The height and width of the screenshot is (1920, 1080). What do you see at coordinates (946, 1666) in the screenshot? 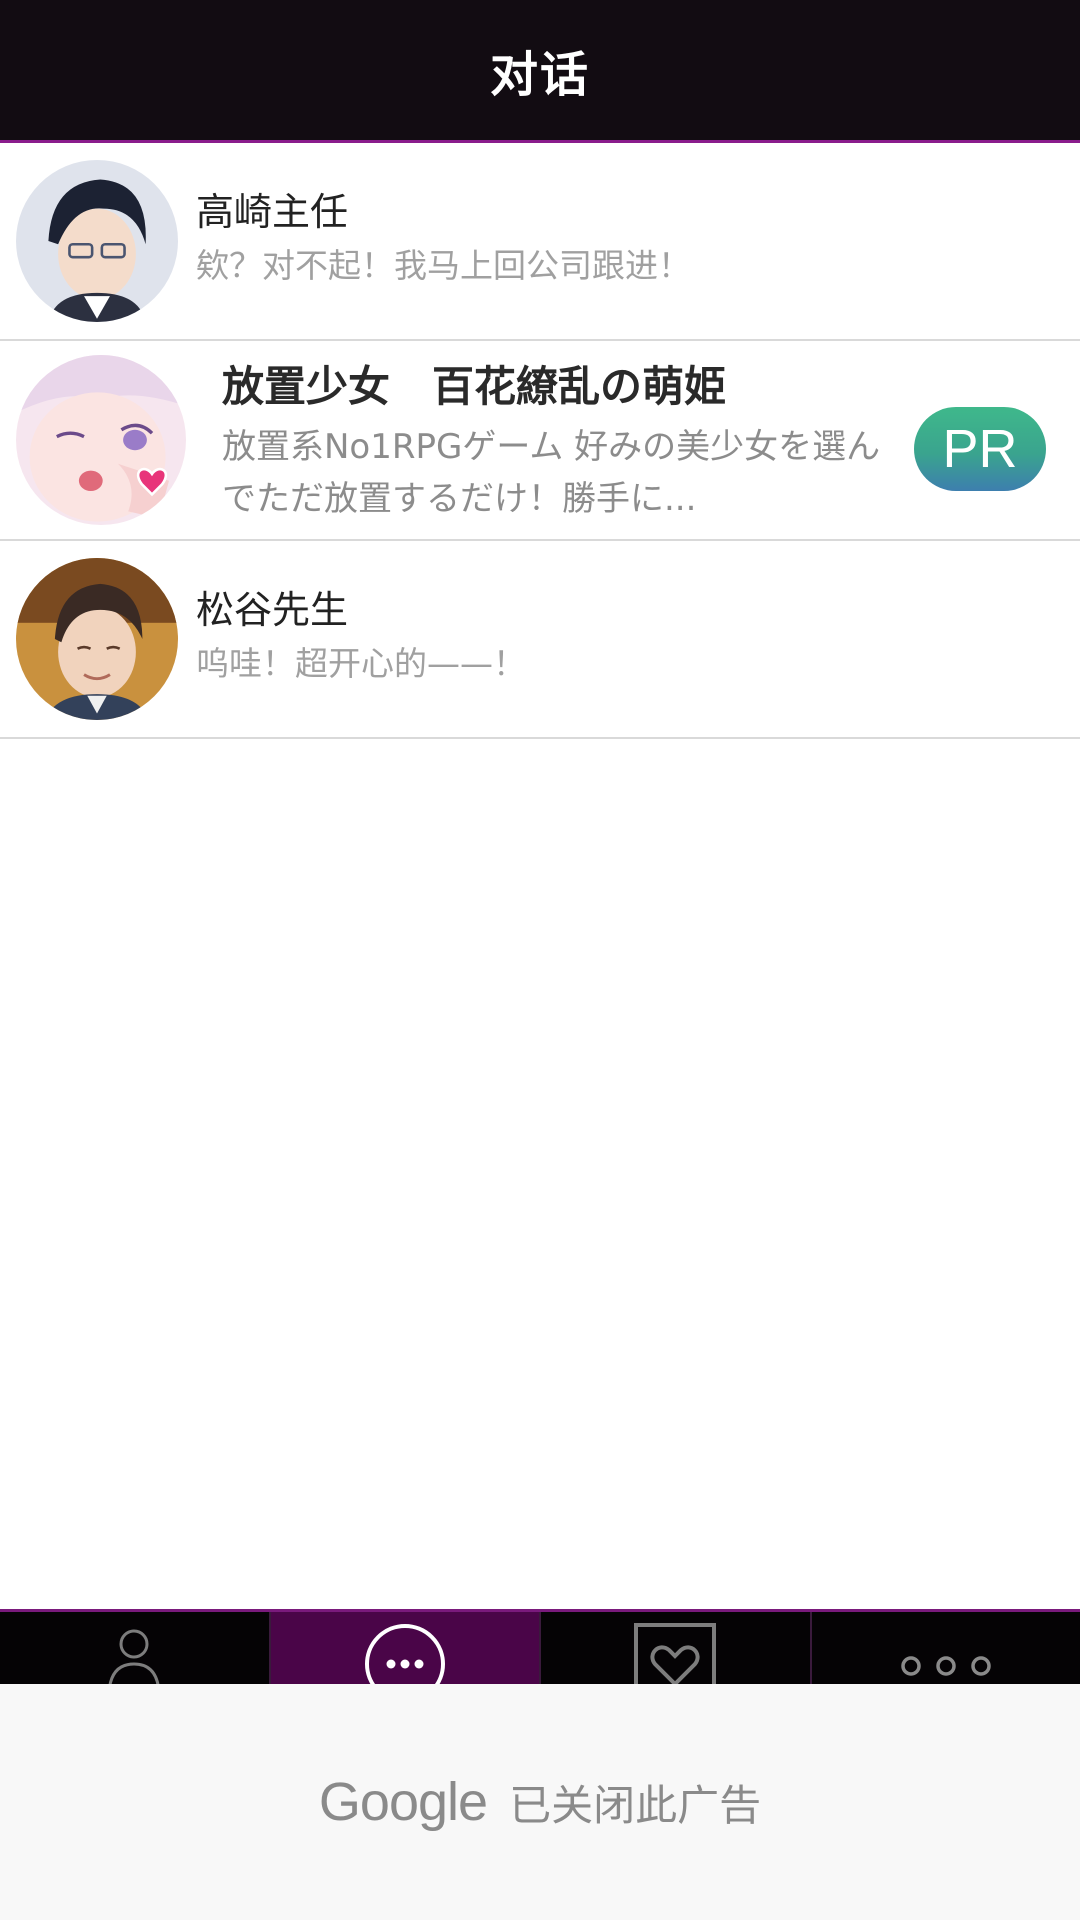
I see `more-dots-icon` at bounding box center [946, 1666].